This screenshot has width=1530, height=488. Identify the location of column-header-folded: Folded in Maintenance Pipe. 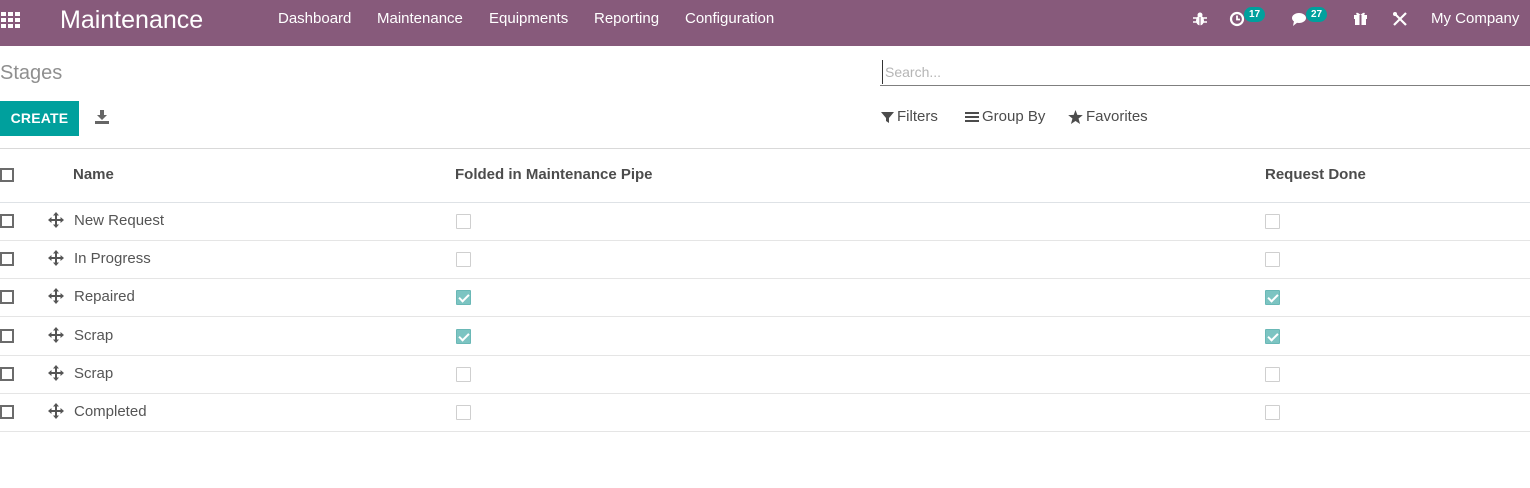
(554, 174).